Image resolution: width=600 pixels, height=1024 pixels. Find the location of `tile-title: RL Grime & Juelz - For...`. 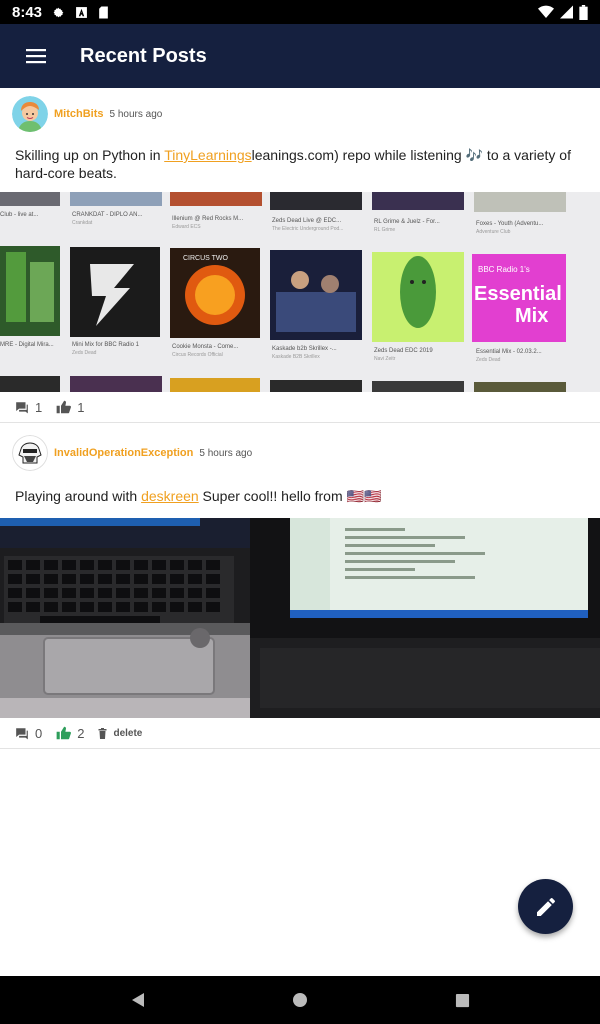

tile-title: RL Grime & Juelz - For... is located at coordinates (407, 222).